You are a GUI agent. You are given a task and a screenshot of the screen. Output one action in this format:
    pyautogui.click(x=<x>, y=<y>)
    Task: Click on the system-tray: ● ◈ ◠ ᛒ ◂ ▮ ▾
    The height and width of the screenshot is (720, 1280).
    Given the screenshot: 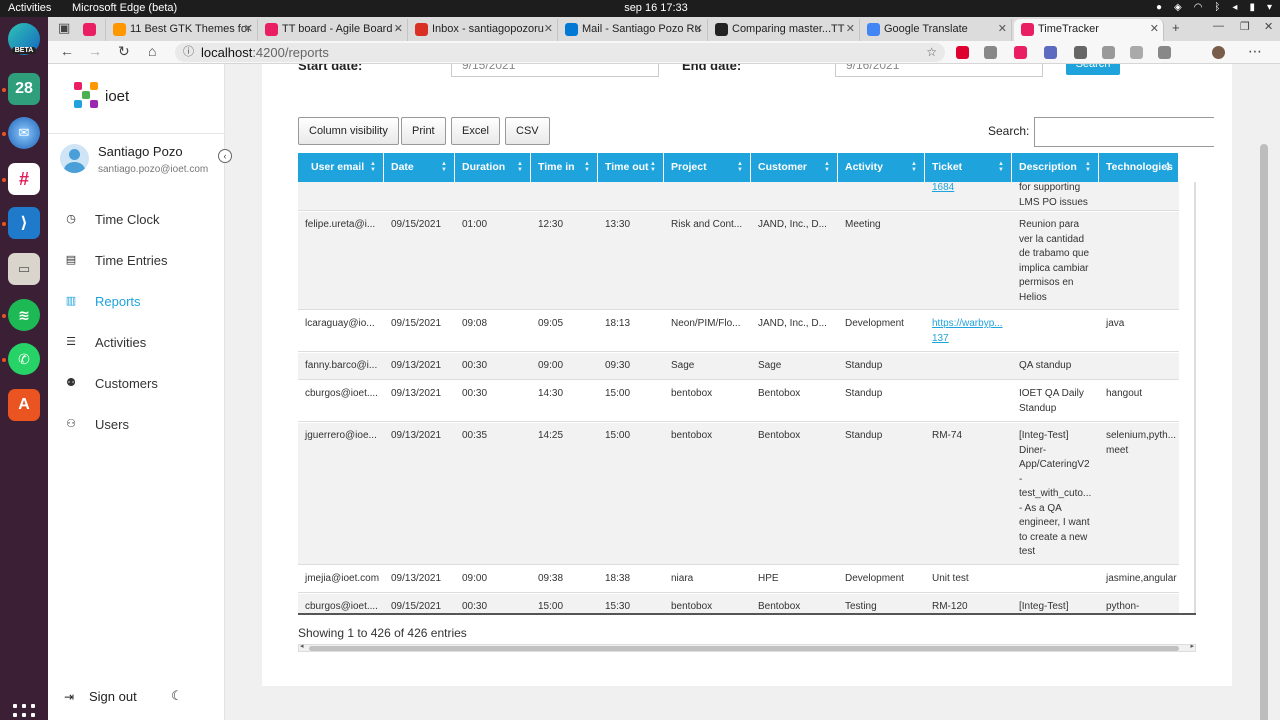 What is the action you would take?
    pyautogui.click(x=1214, y=7)
    